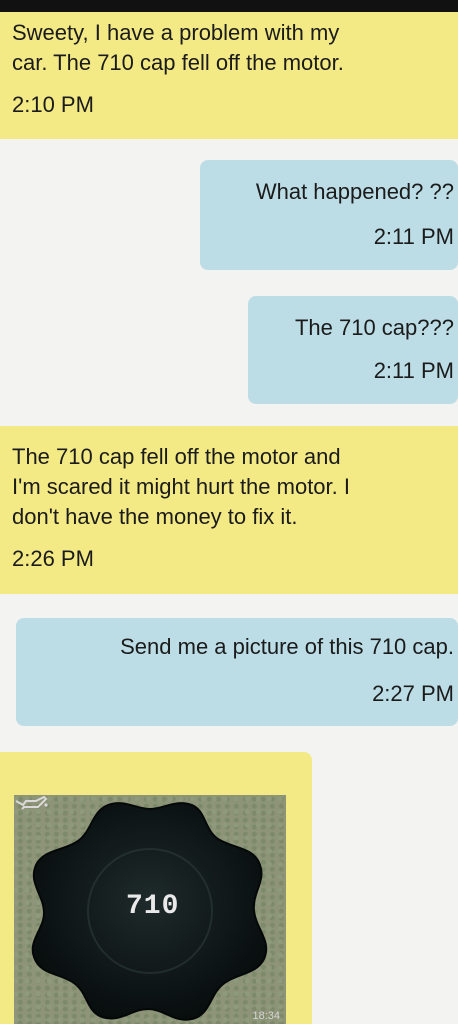 The width and height of the screenshot is (458, 1024). What do you see at coordinates (53, 558) in the screenshot?
I see `message-timestamp: 2:26 PM` at bounding box center [53, 558].